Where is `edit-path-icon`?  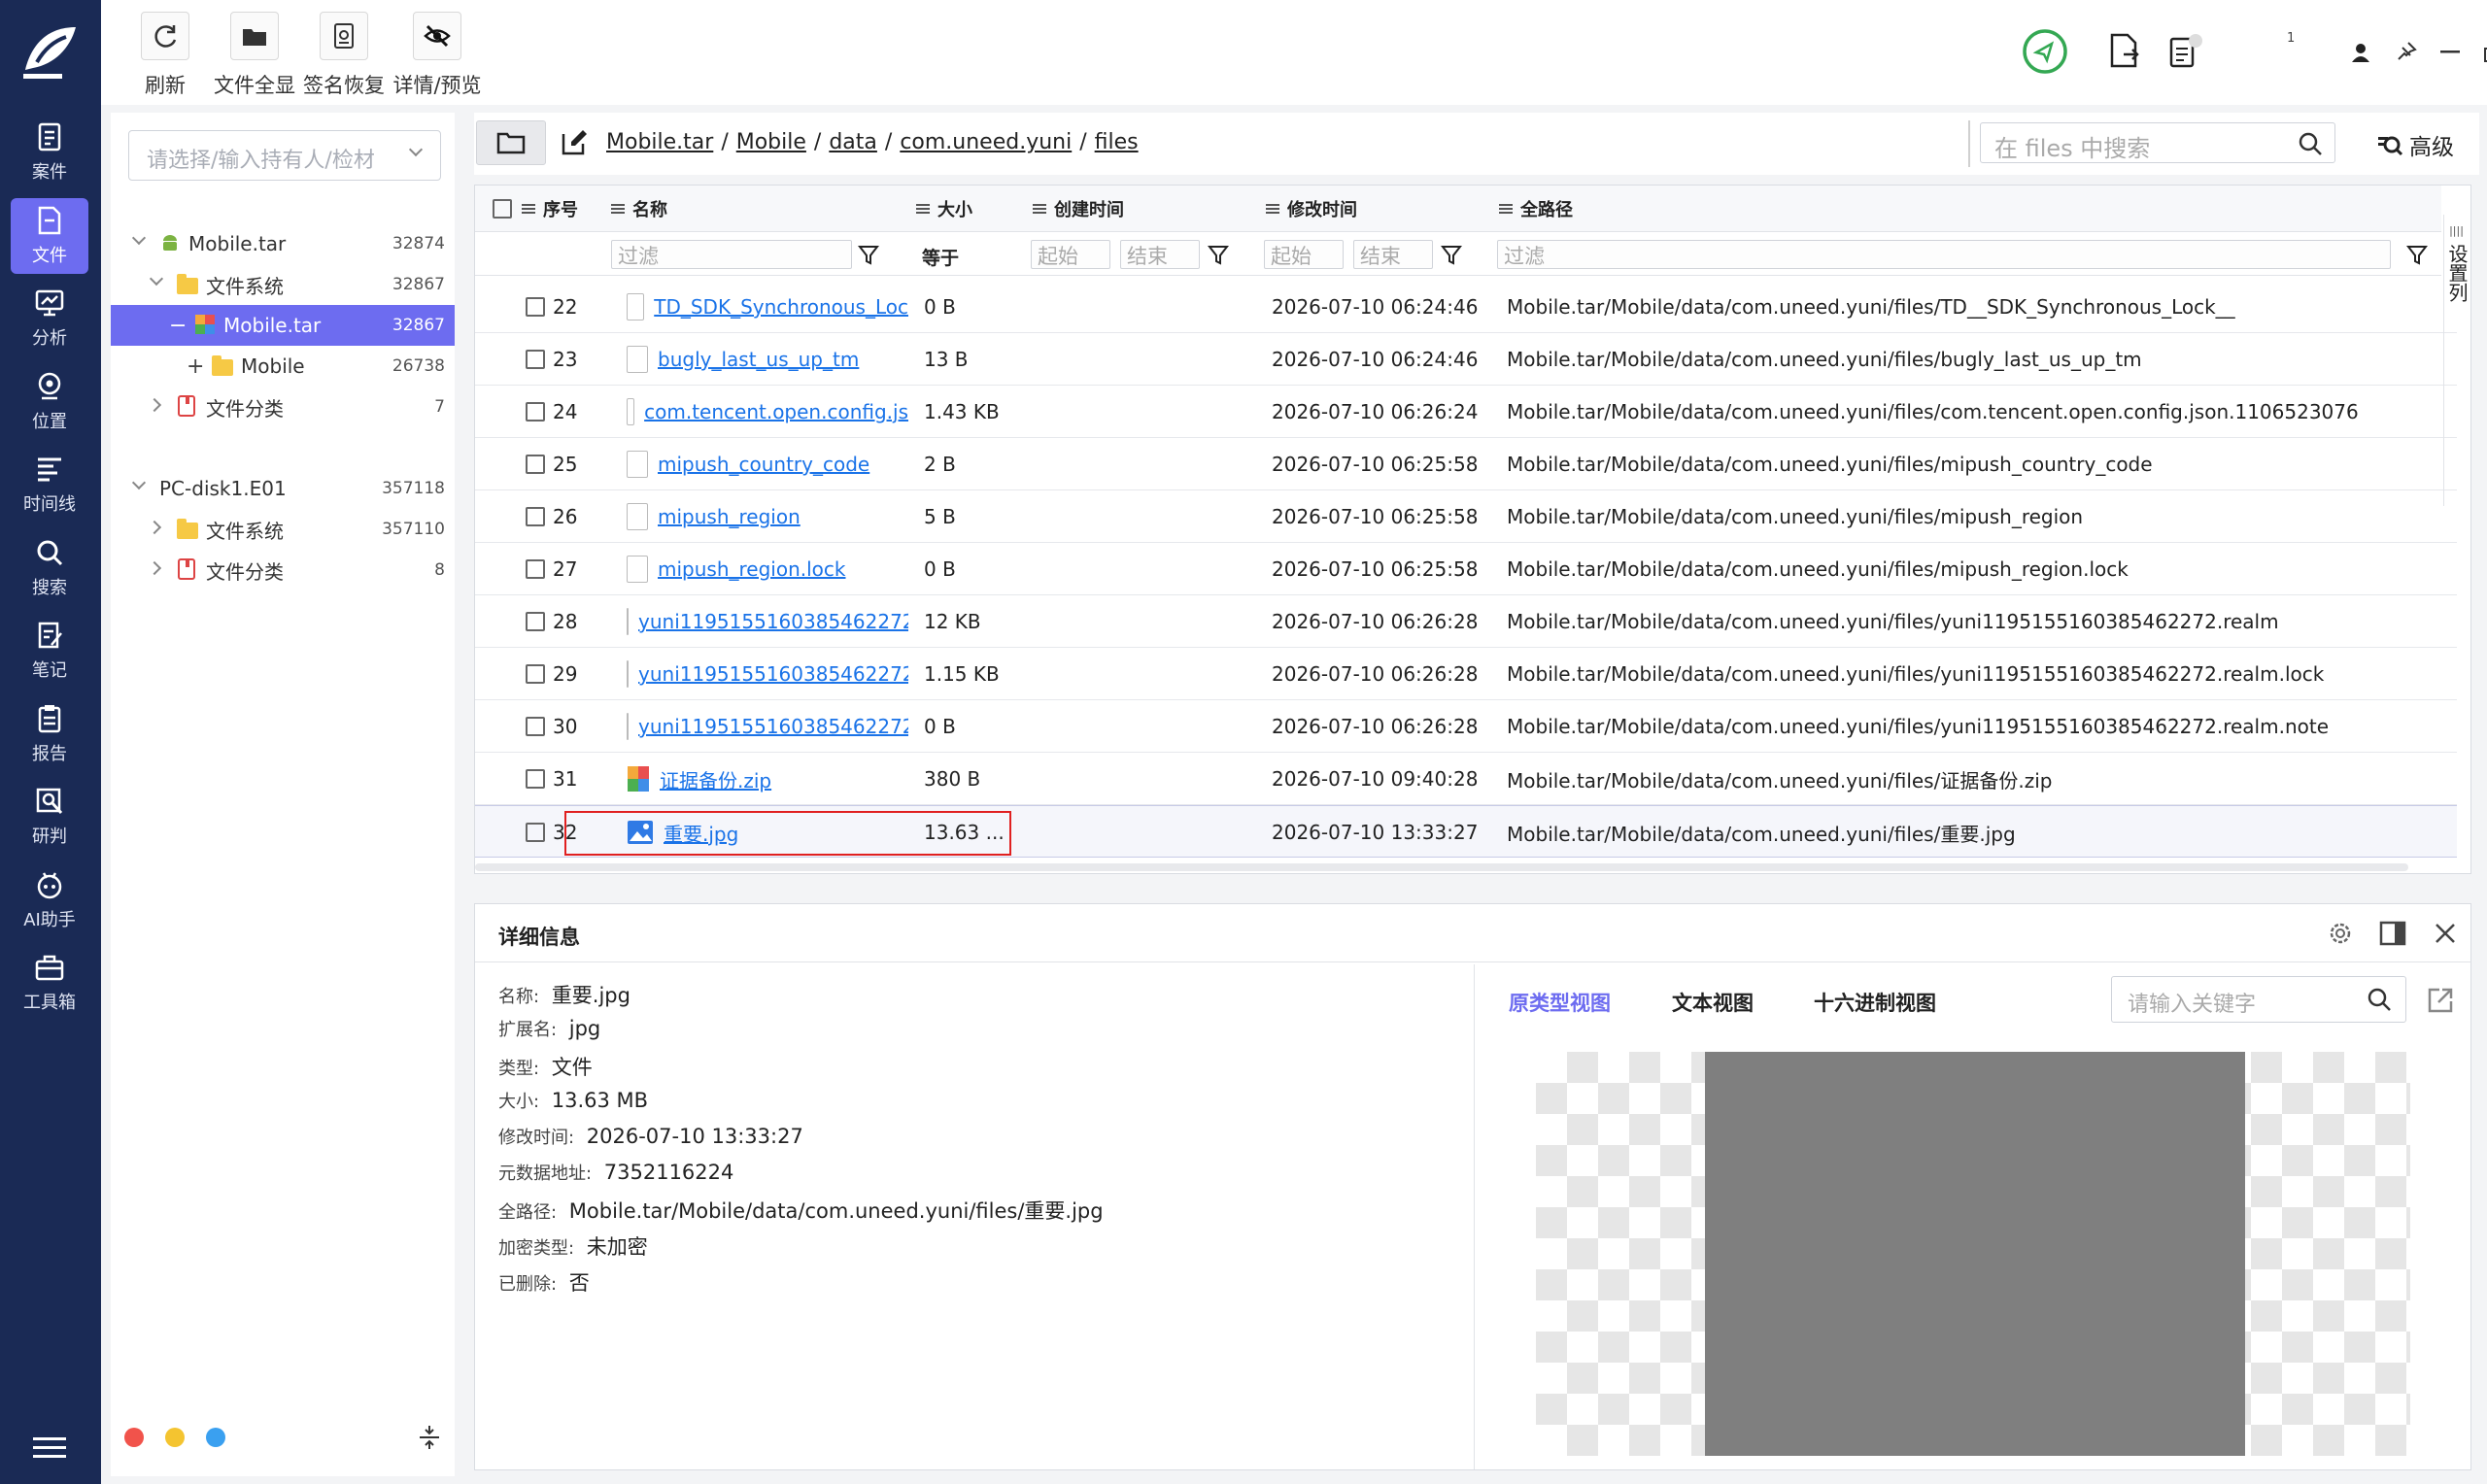 edit-path-icon is located at coordinates (574, 142).